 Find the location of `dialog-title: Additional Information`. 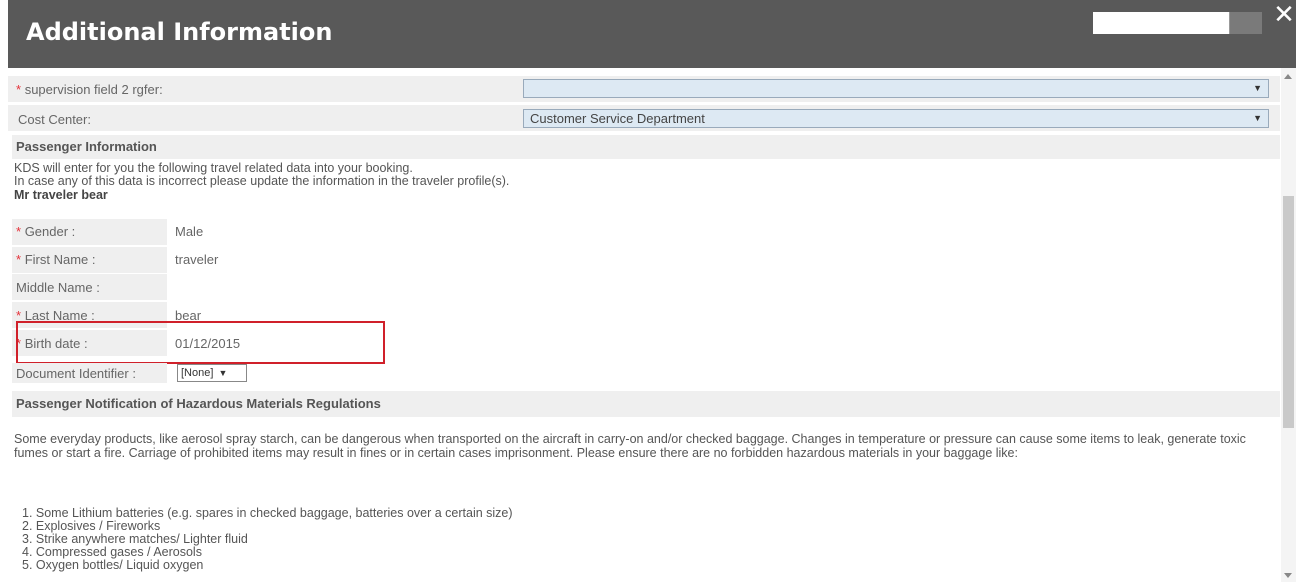

dialog-title: Additional Information is located at coordinates (179, 32).